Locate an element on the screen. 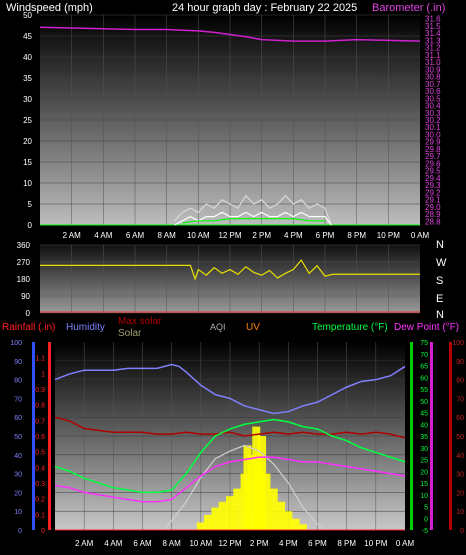 The height and width of the screenshot is (555, 466). rain-tick-label: 0.7 is located at coordinates (40, 421).